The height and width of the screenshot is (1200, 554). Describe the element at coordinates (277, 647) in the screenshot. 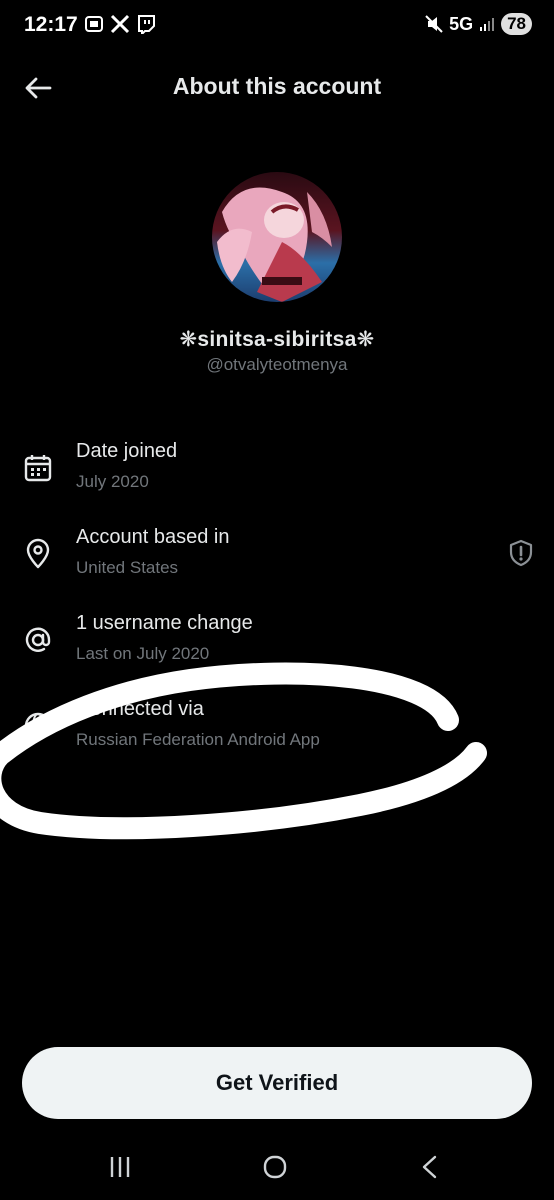

I see `username-change-row: 1 username change Last on July 2020` at that location.